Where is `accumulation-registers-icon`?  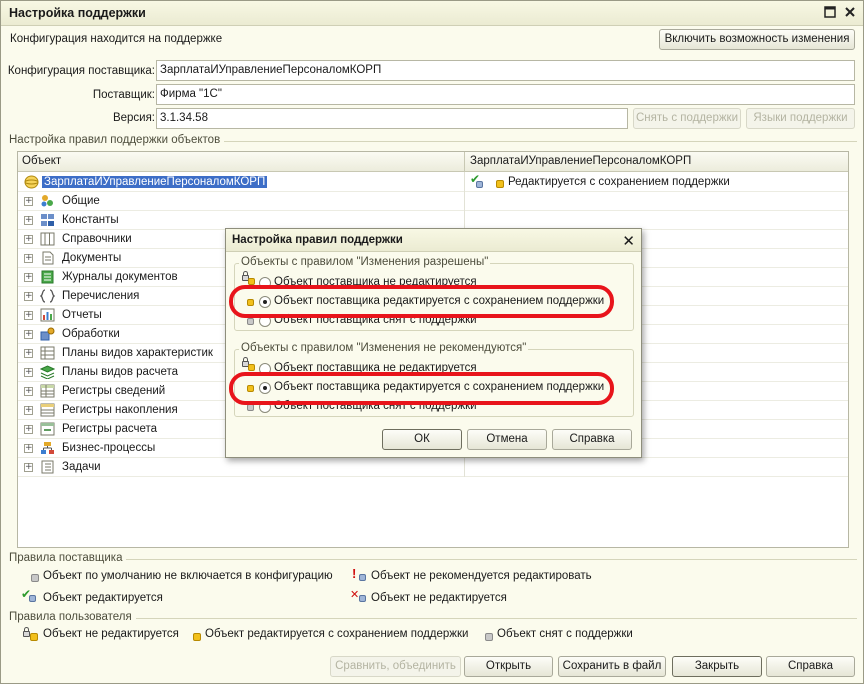 accumulation-registers-icon is located at coordinates (47, 410).